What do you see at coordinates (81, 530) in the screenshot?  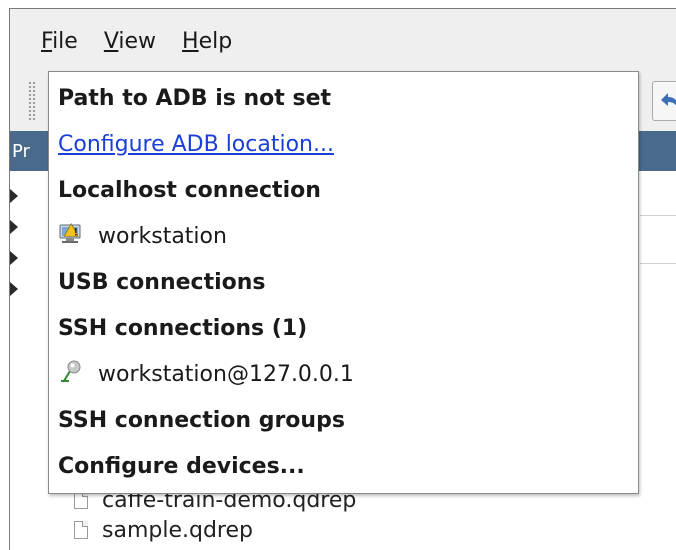 I see `file-icon` at bounding box center [81, 530].